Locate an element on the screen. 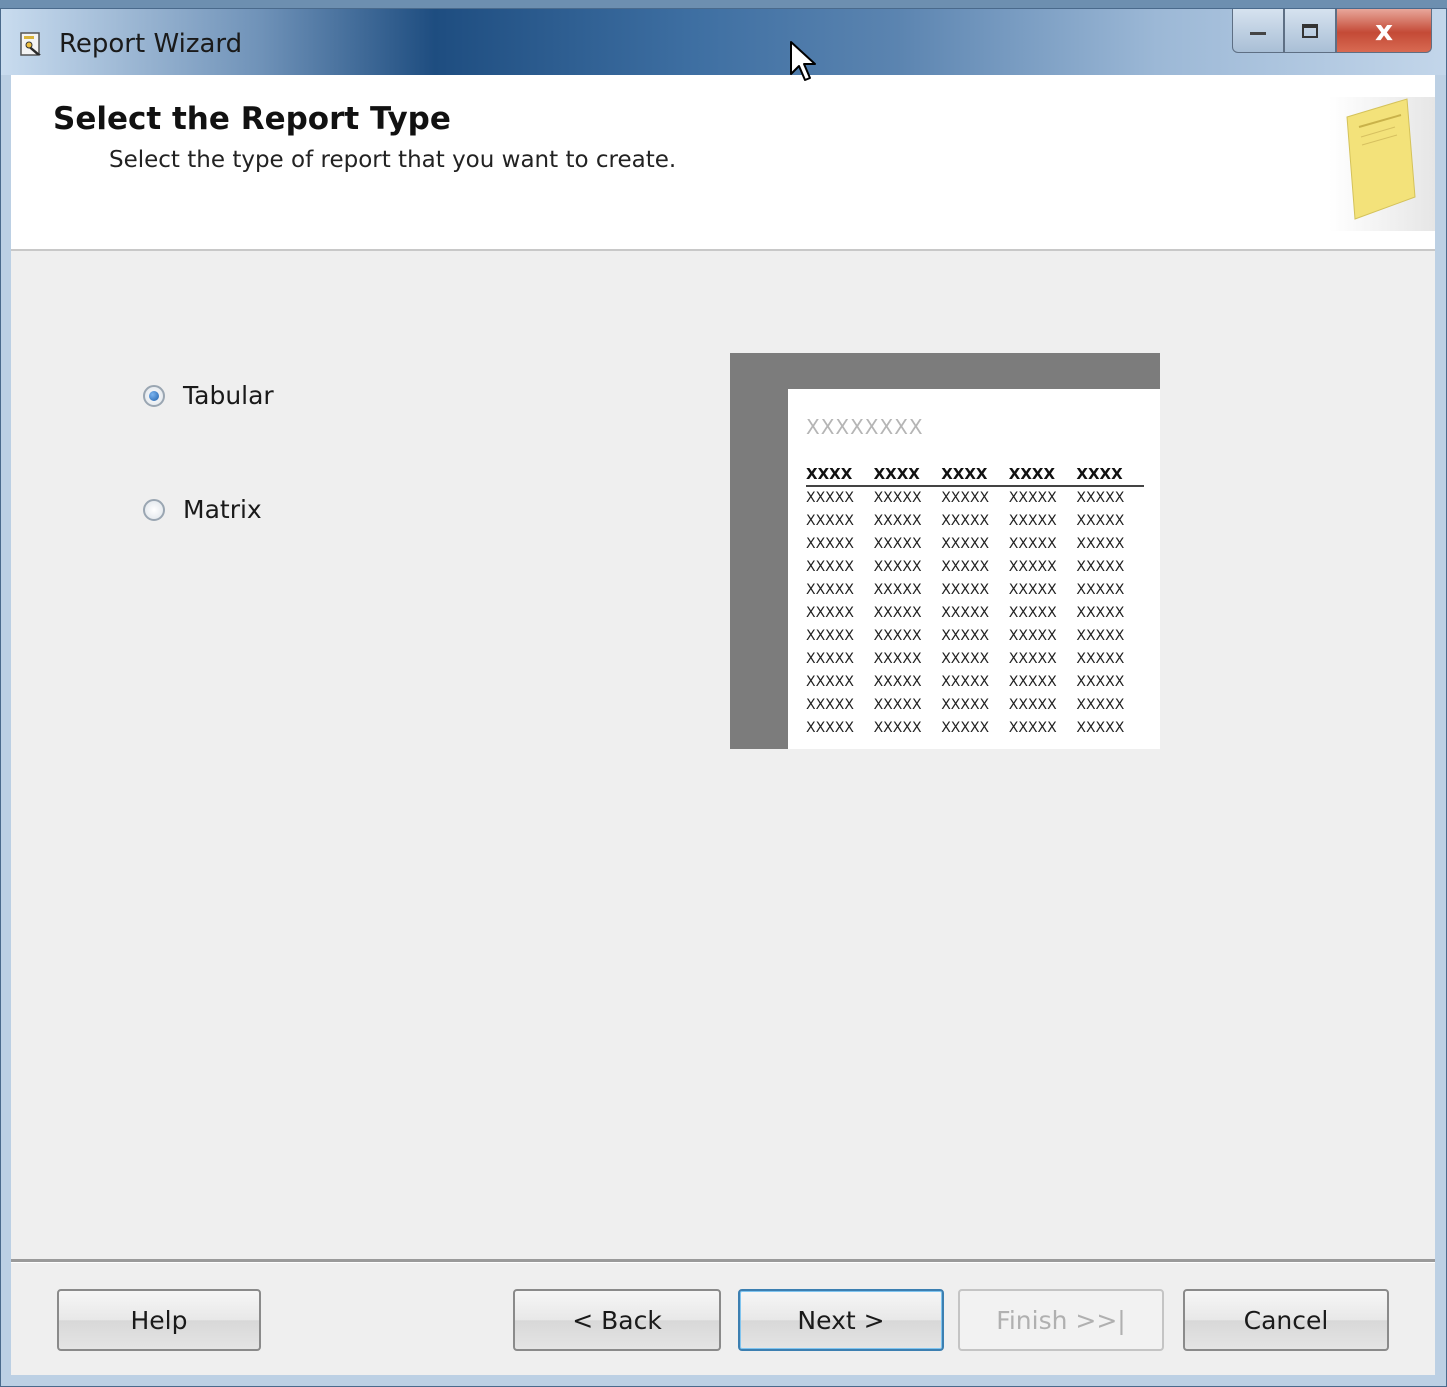  preview-header-row: XXXX XXXX XXXX XXXX XXXX is located at coordinates (975, 476).